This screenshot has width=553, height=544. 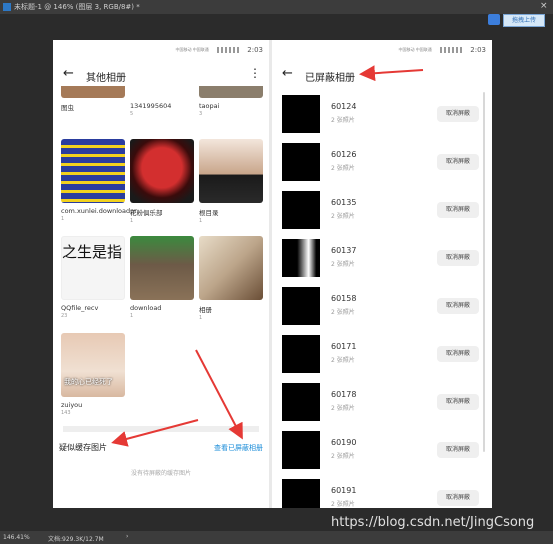 What do you see at coordinates (494, 19) in the screenshot?
I see `baidu-cloud-icon` at bounding box center [494, 19].